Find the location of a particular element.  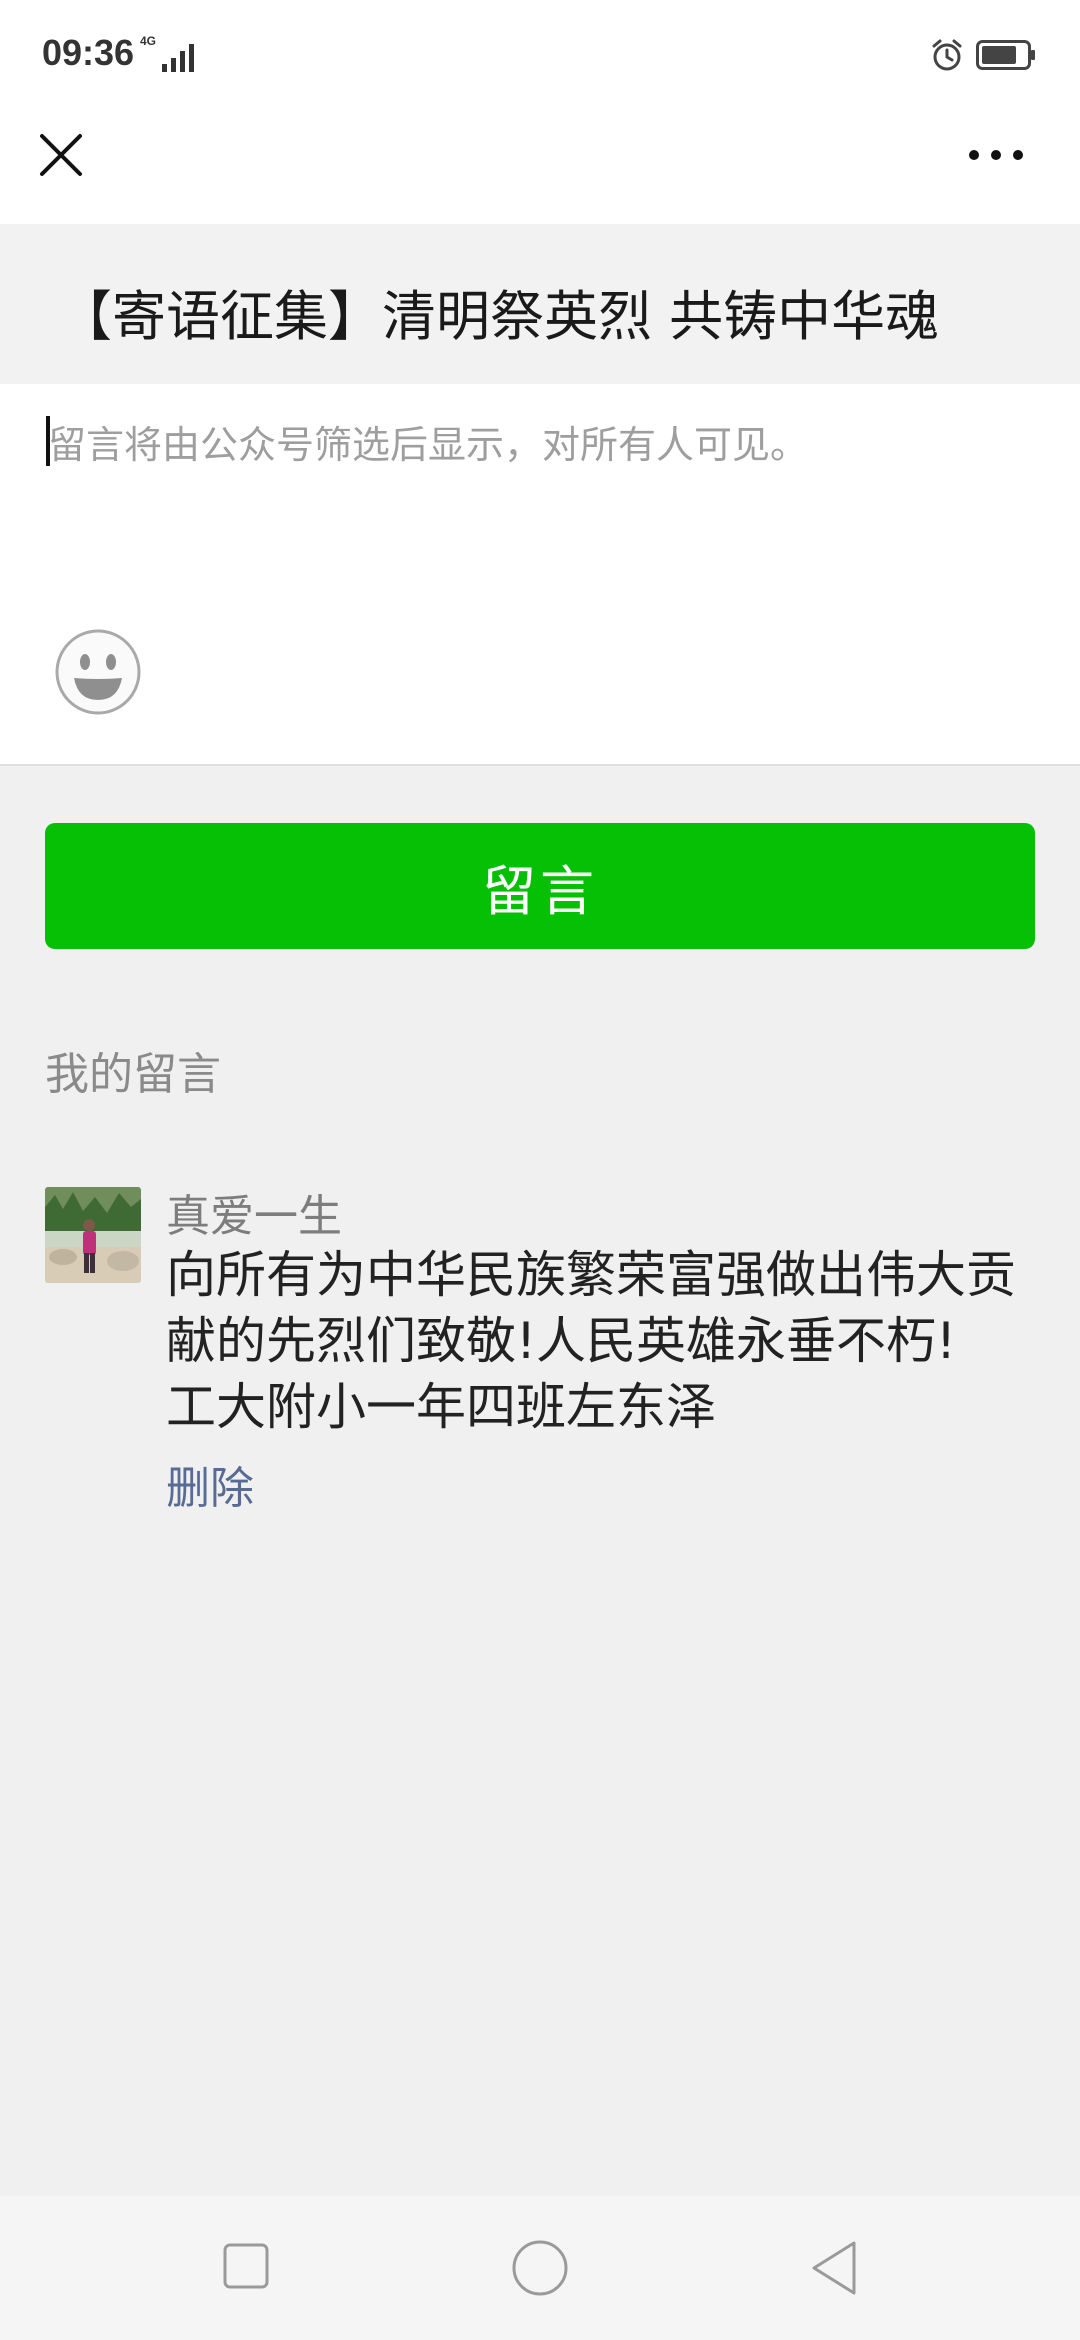

avatar is located at coordinates (93, 1235).